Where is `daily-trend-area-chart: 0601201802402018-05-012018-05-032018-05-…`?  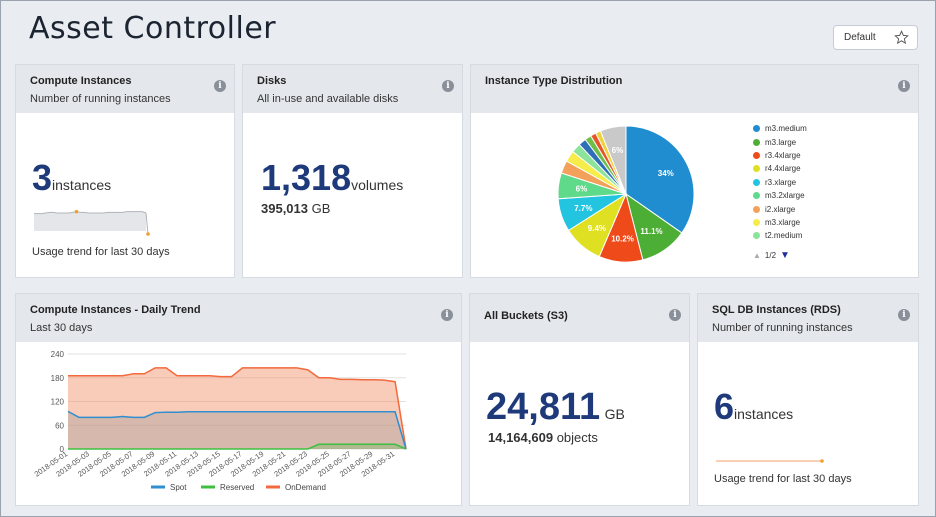
daily-trend-area-chart: 0601201802402018-05-012018-05-032018-05-… is located at coordinates (220, 421).